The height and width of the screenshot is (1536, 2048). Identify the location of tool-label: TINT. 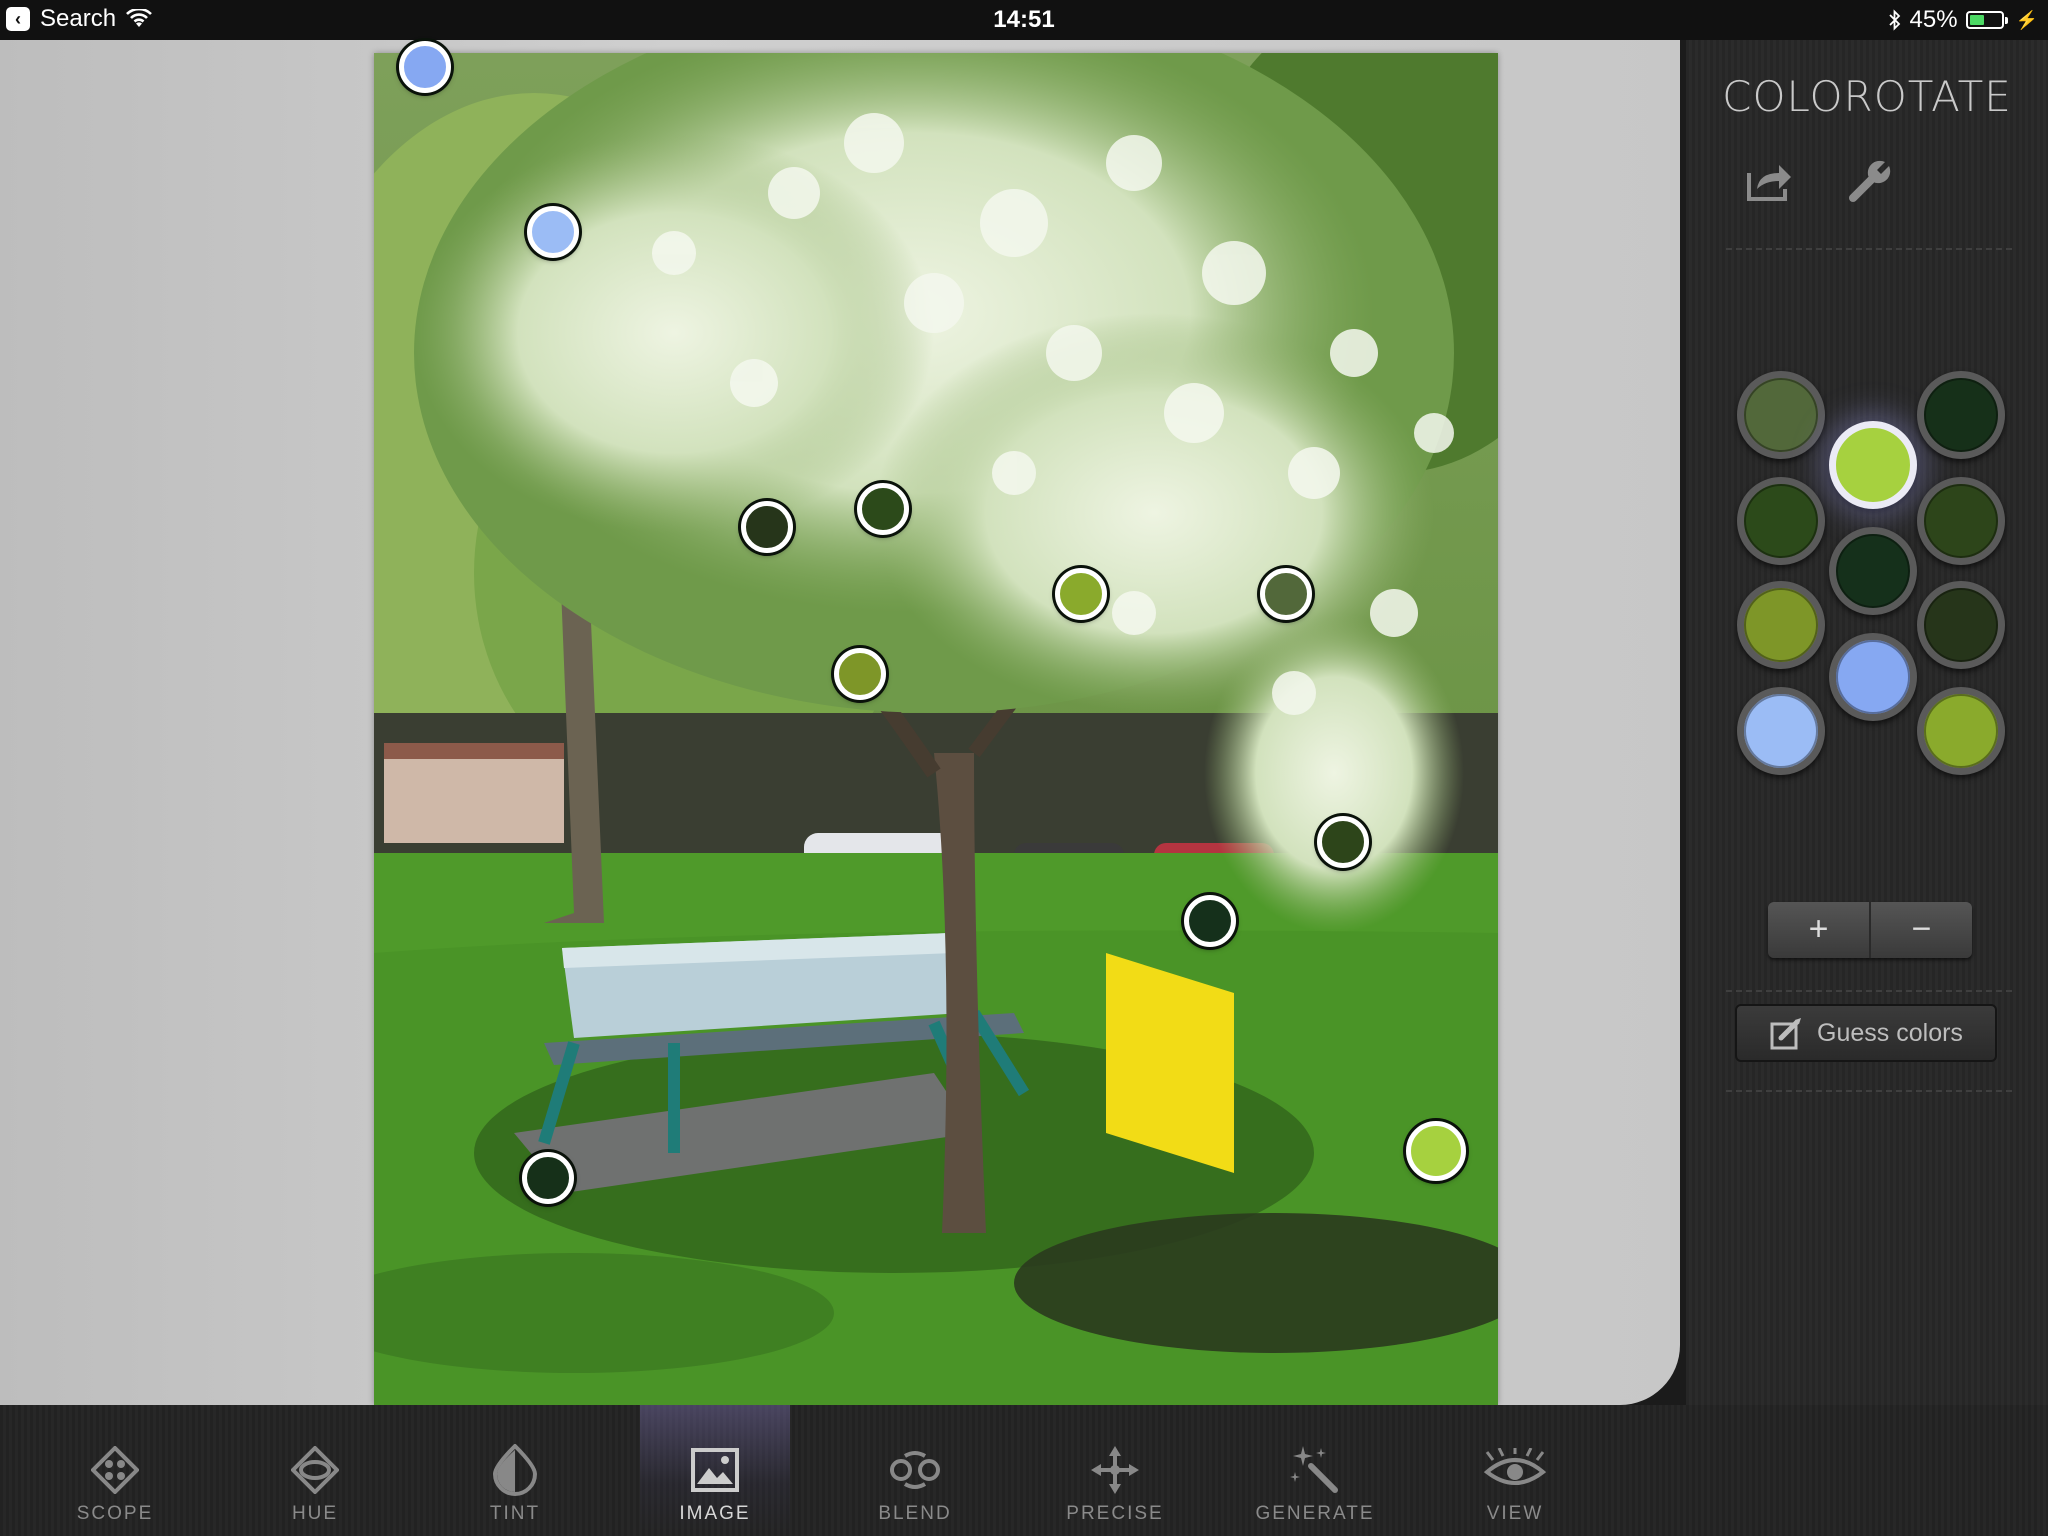
(515, 1513).